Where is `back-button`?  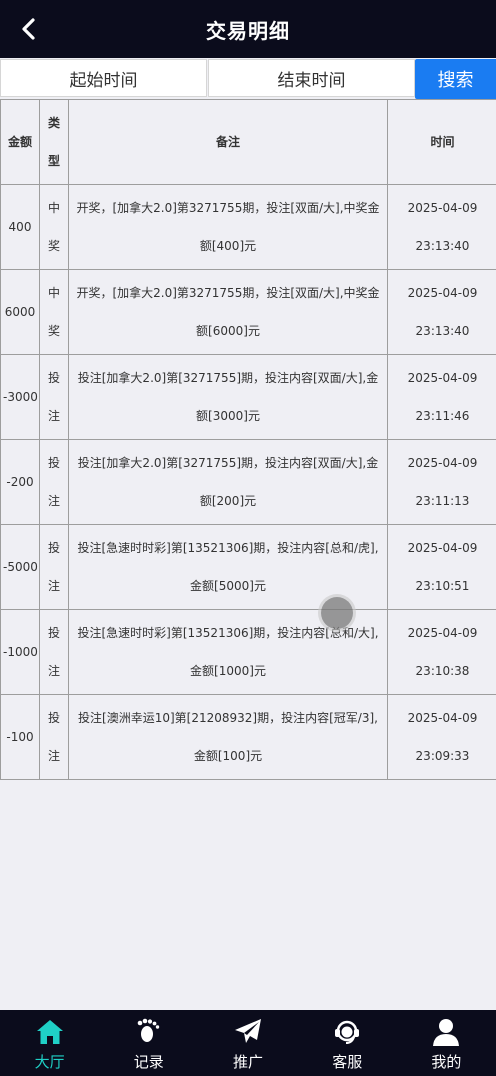
back-button is located at coordinates (29, 29).